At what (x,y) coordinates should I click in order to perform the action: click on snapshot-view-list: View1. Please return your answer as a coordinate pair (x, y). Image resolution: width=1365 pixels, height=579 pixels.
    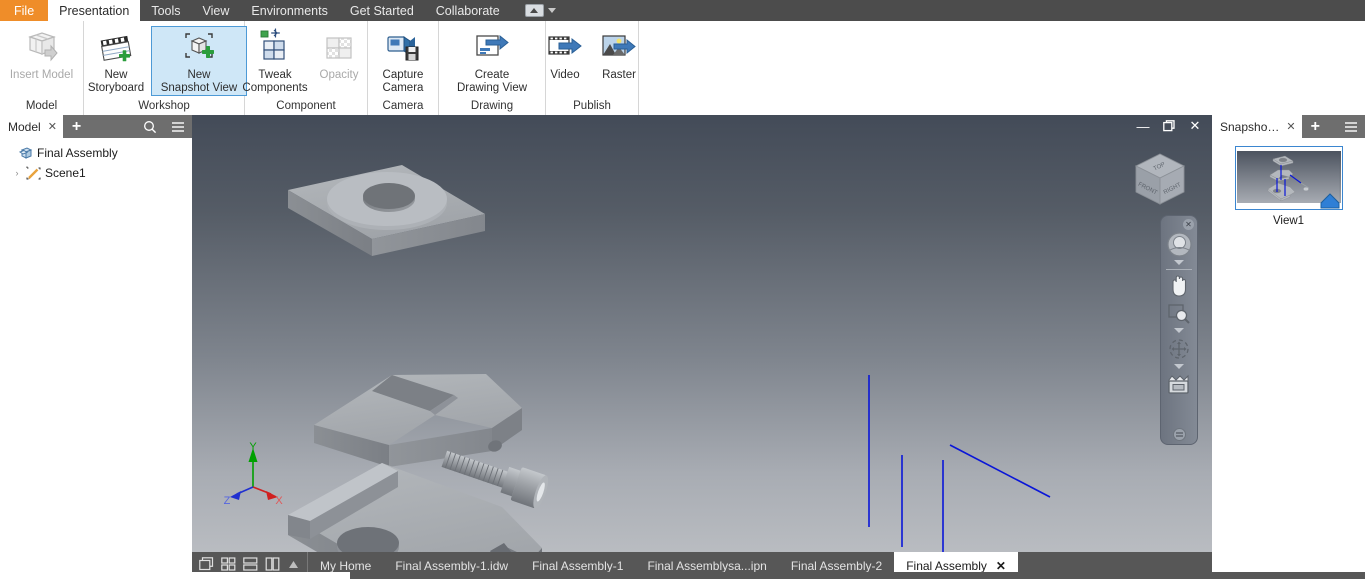
    Looking at the image, I should click on (1288, 182).